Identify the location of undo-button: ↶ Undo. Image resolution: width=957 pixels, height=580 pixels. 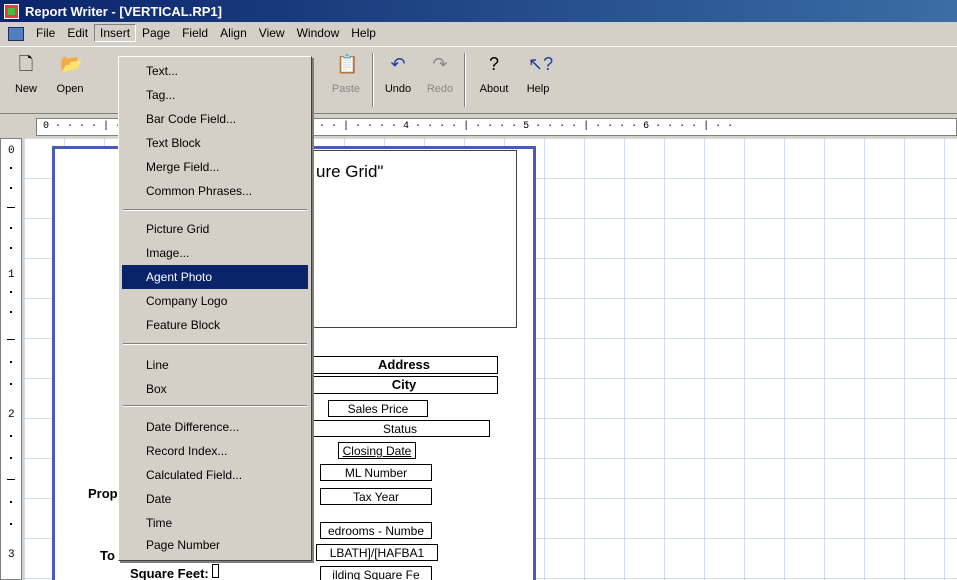
(398, 80).